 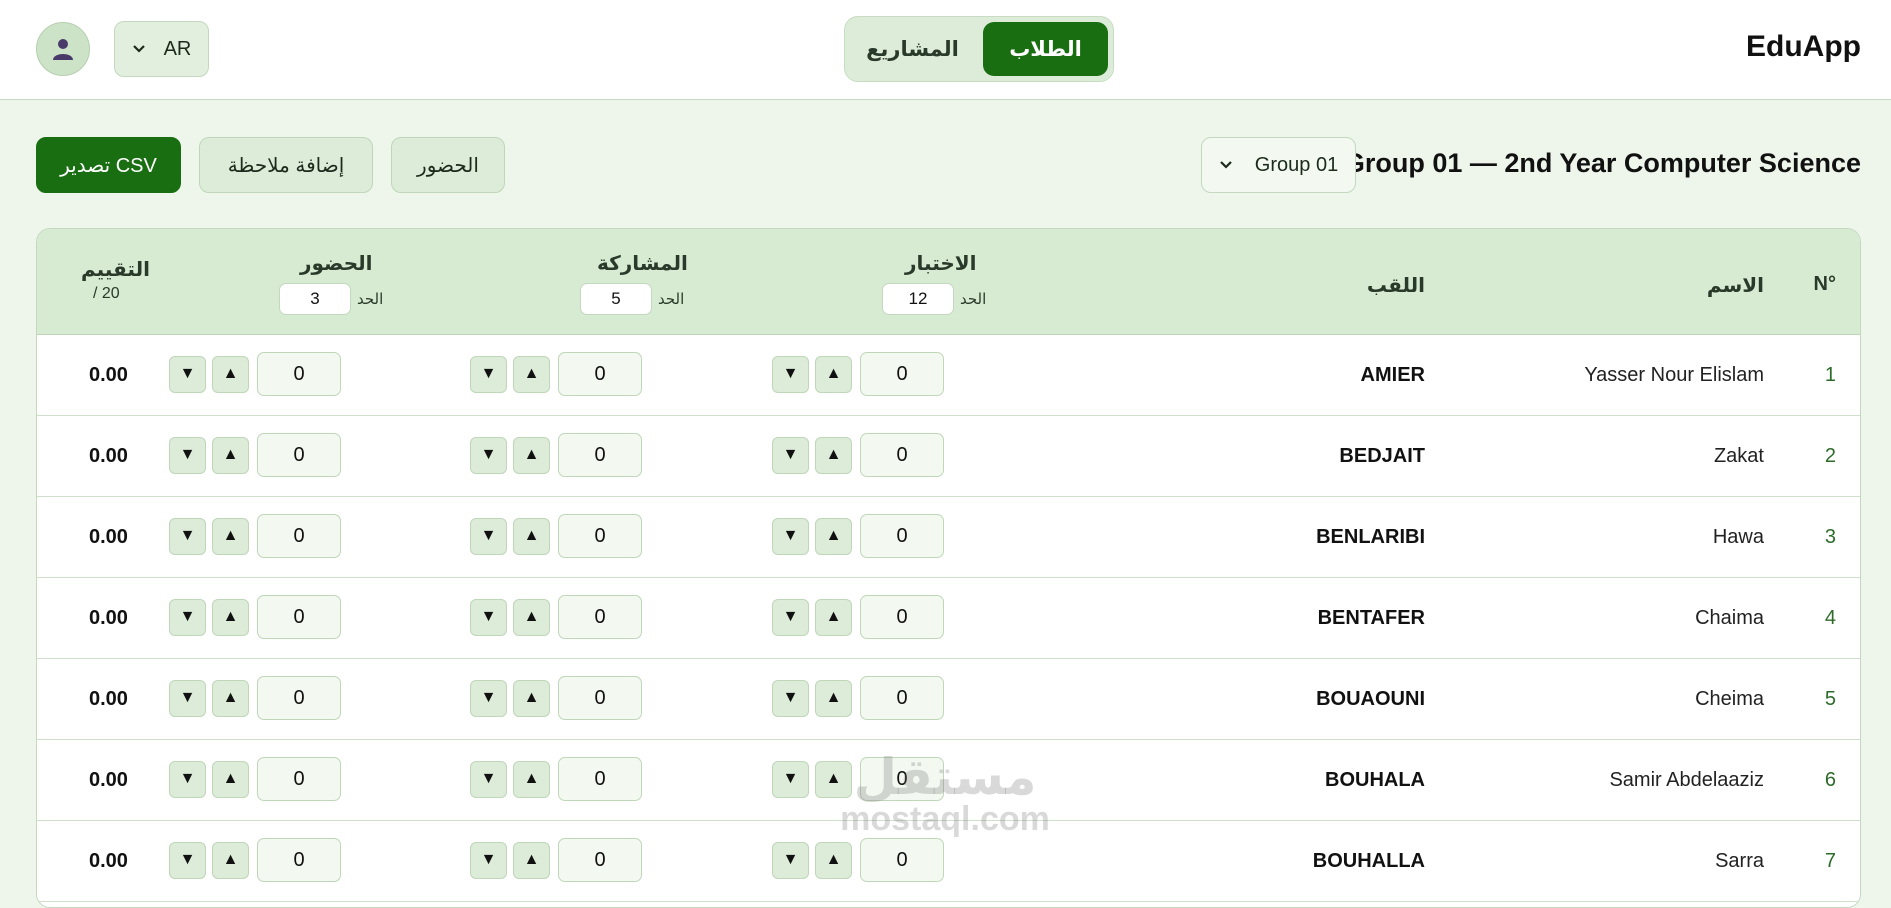 I want to click on header-grade: التقييم, so click(x=115, y=270).